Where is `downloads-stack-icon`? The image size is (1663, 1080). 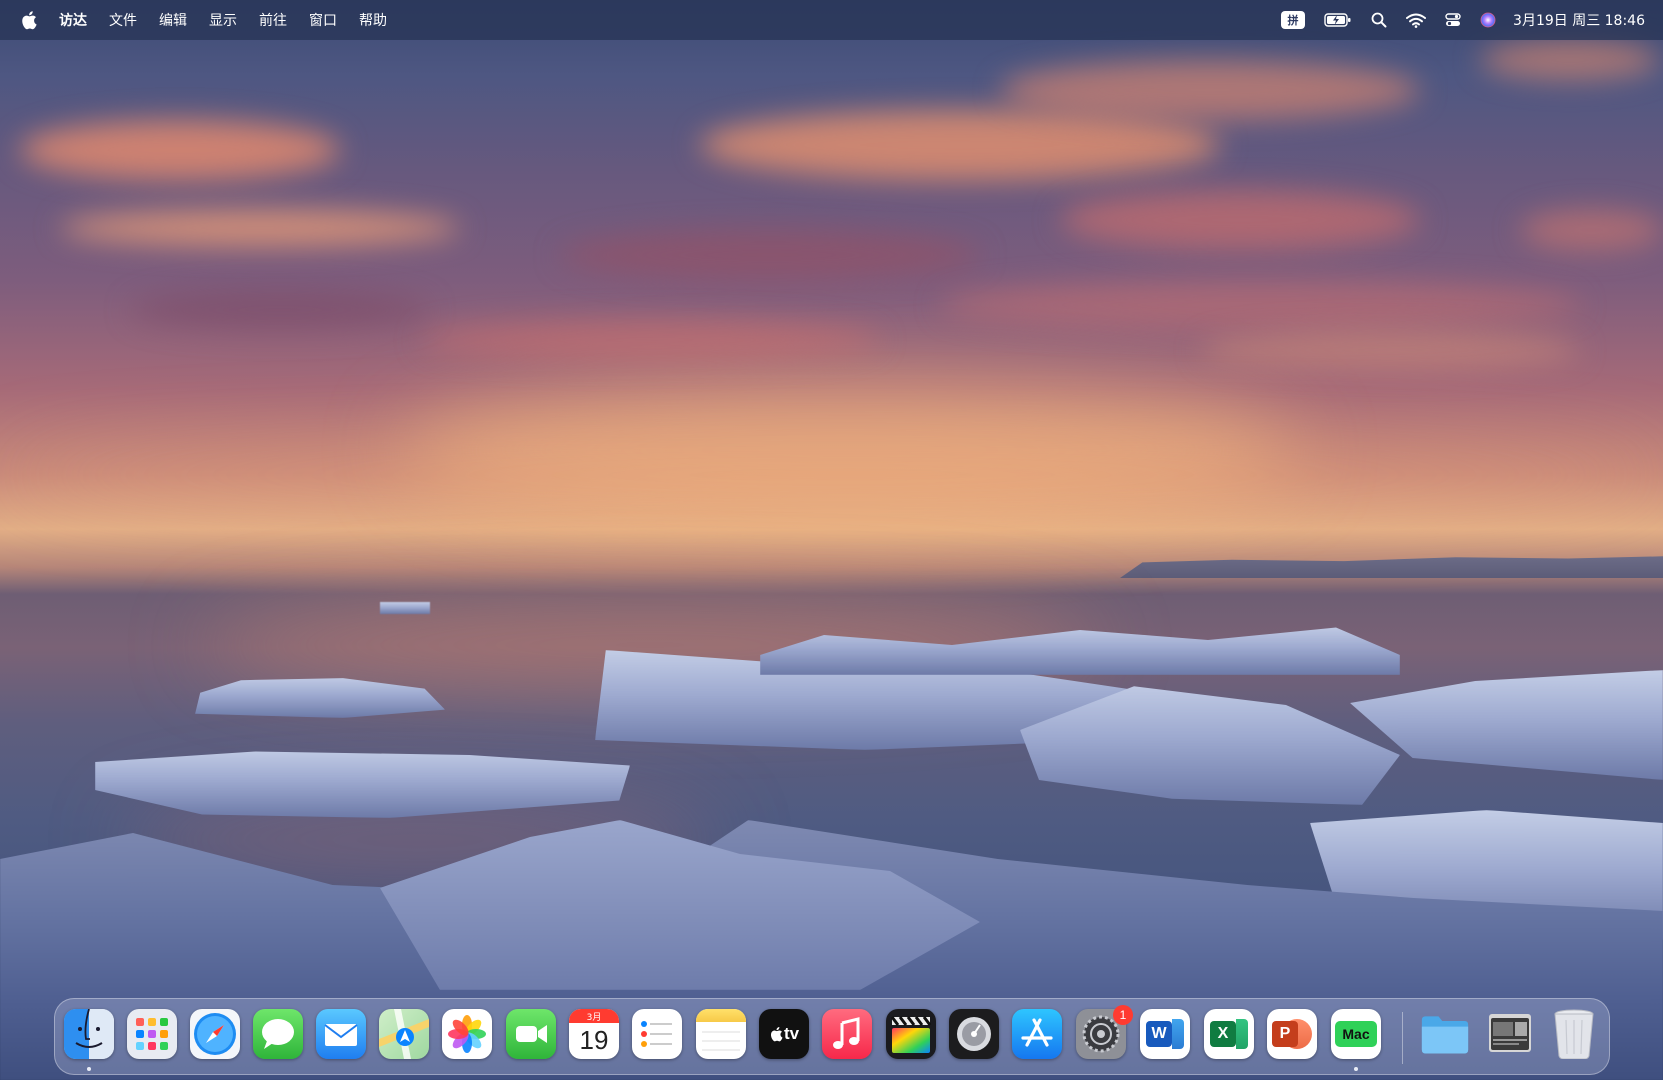 downloads-stack-icon is located at coordinates (1510, 1034).